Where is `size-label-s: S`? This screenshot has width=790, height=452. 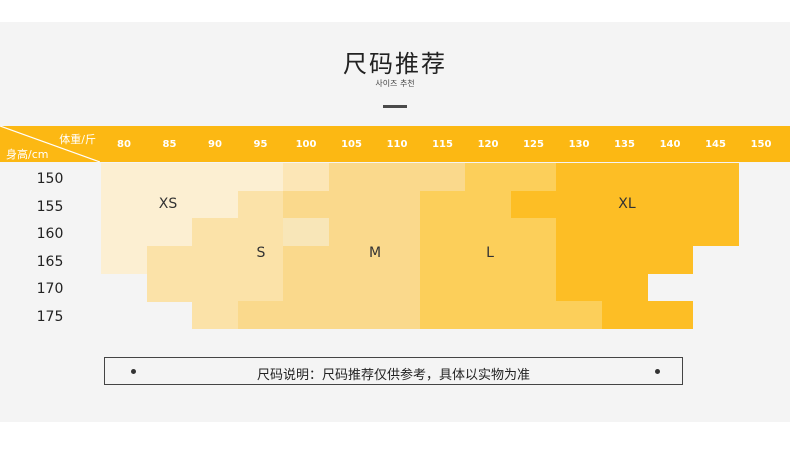 size-label-s: S is located at coordinates (261, 253).